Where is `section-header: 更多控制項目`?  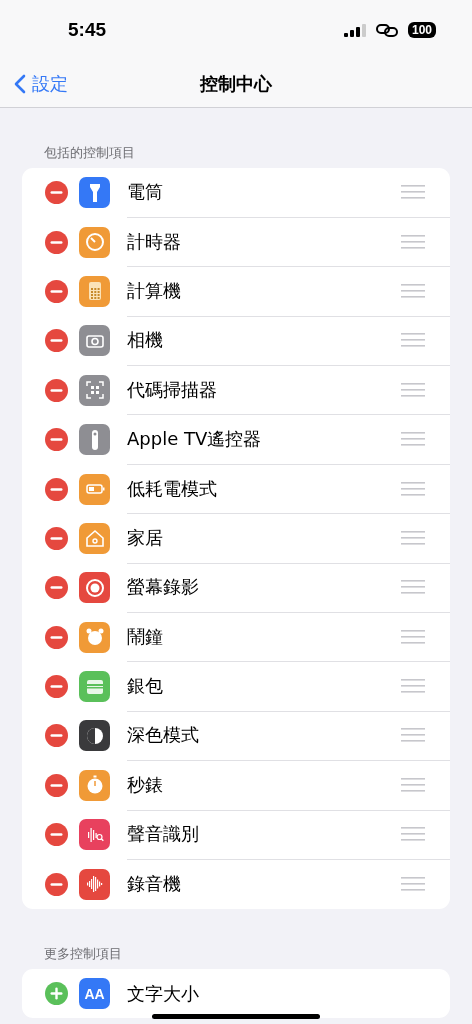
section-header: 更多控制項目 is located at coordinates (83, 953).